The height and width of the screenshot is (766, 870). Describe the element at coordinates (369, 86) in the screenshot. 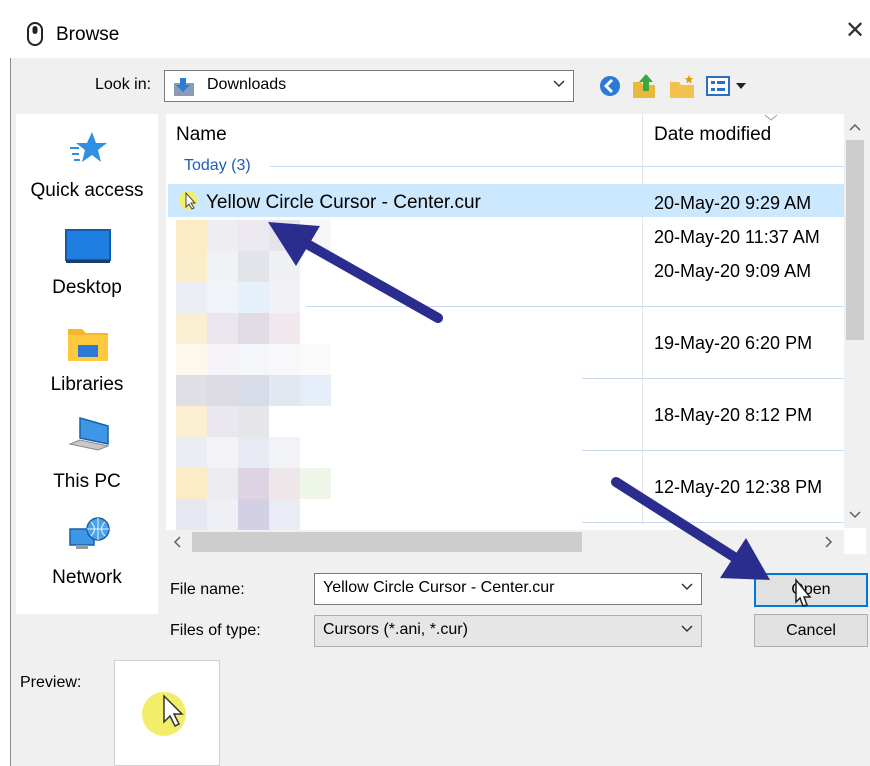

I see `look-in-dropdown: Downloads` at that location.